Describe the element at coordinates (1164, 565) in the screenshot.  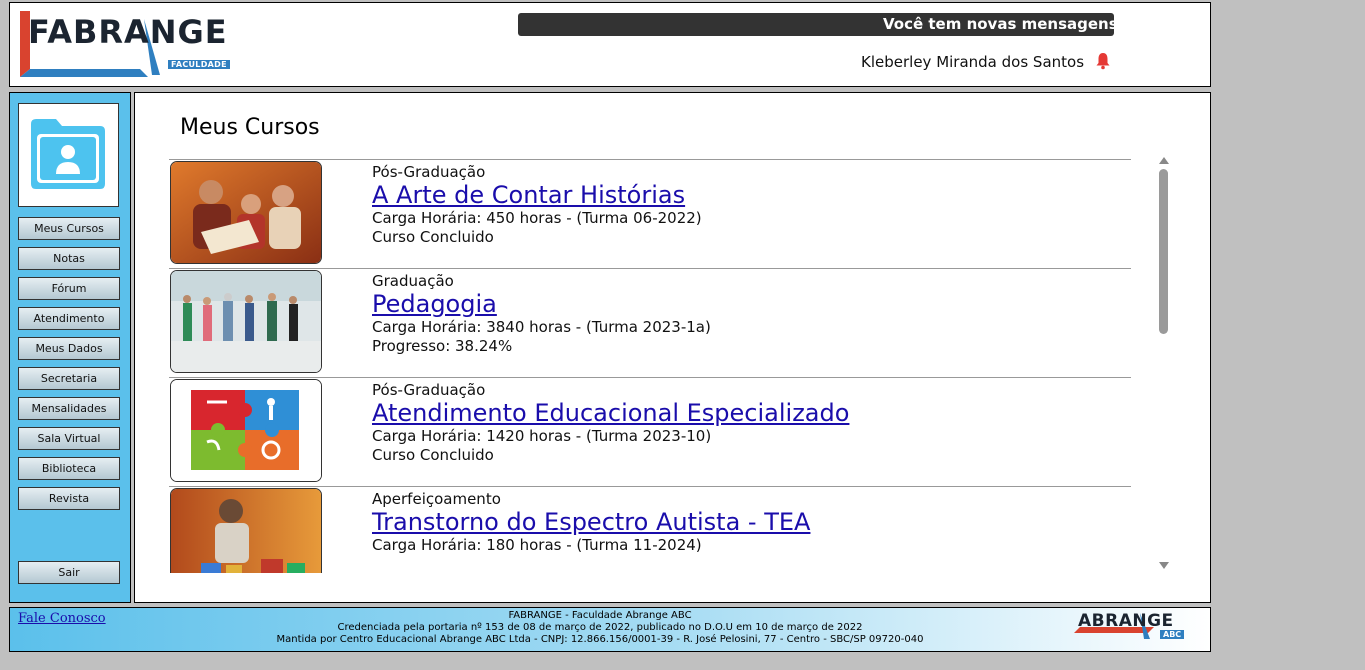
I see `scroll-down-arrow-icon` at that location.